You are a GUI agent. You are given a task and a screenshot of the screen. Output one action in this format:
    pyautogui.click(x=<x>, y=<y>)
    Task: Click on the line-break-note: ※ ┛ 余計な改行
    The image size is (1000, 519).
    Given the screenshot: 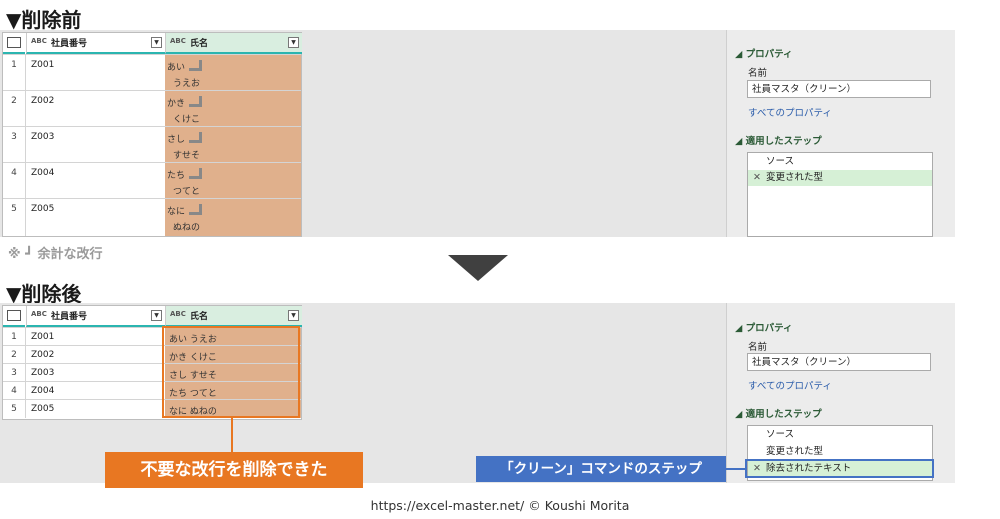 What is the action you would take?
    pyautogui.click(x=55, y=254)
    